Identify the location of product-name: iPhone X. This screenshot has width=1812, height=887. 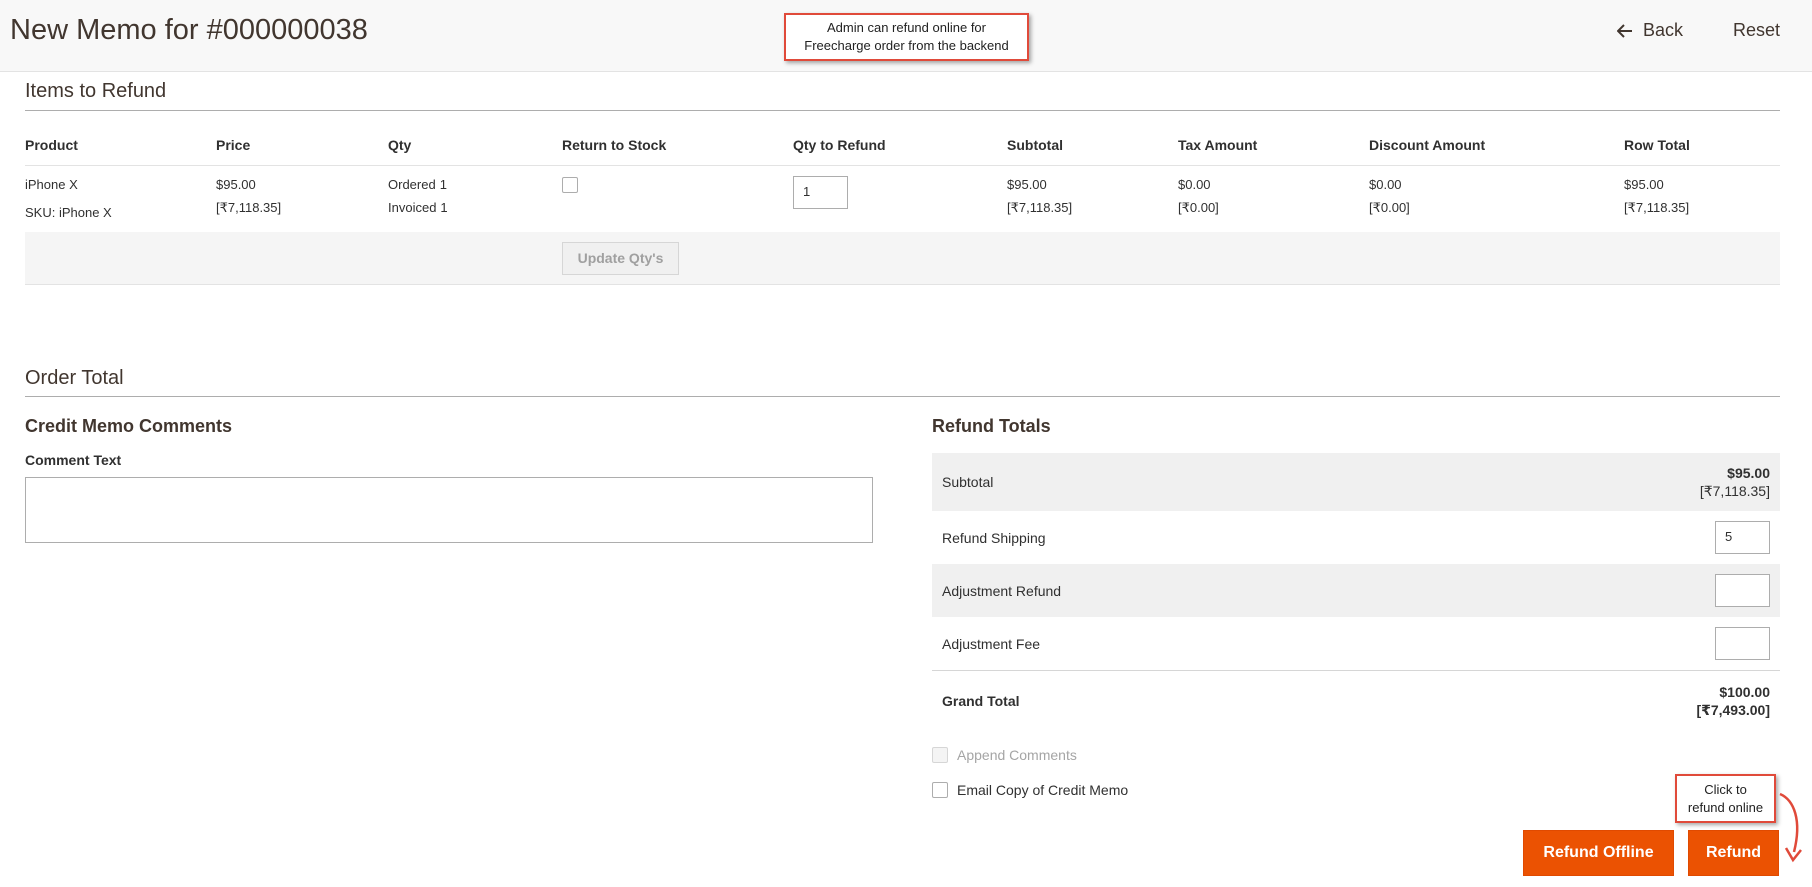
(51, 184).